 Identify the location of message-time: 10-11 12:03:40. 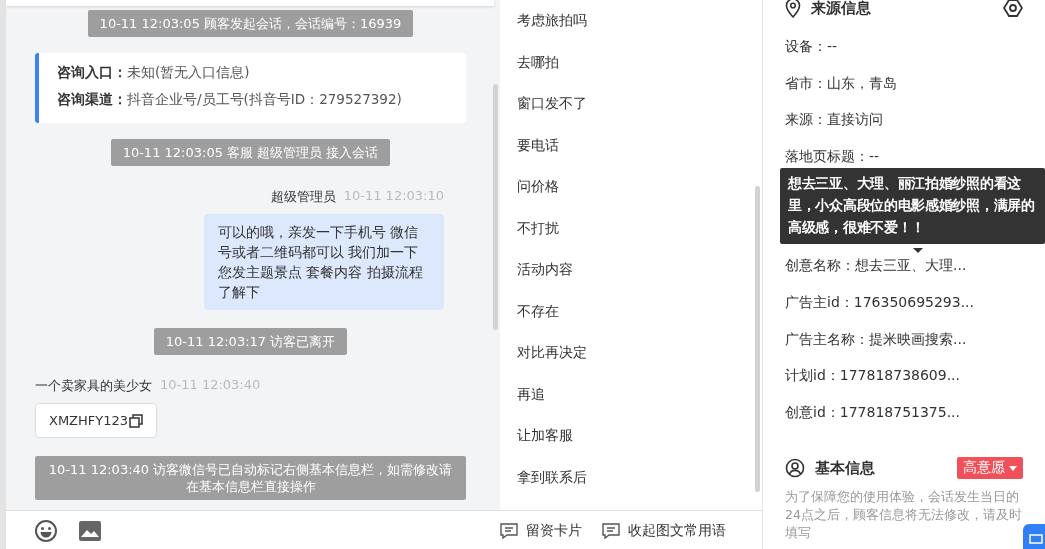
(210, 385).